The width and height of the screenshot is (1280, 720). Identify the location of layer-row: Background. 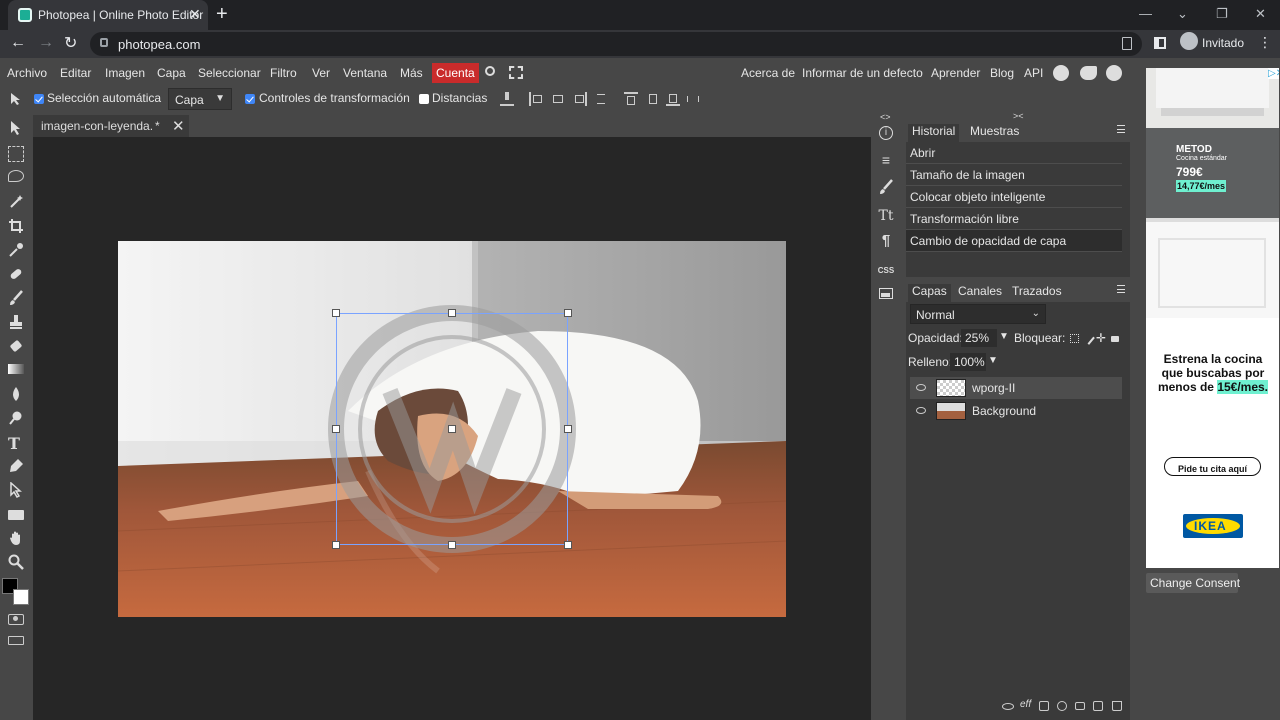
(1016, 411).